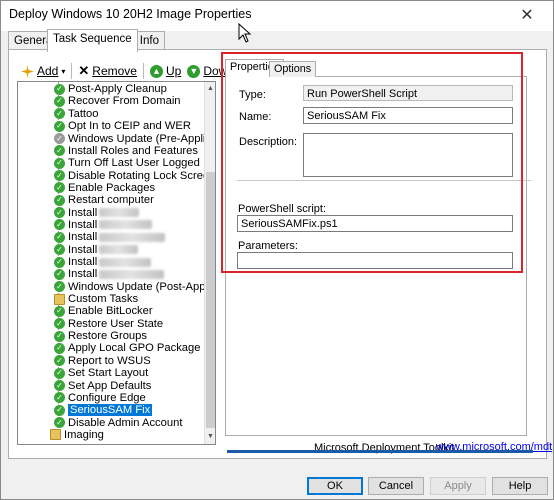 The width and height of the screenshot is (554, 500). I want to click on tree-item-label: Post-Apply Cleanup, so click(117, 89).